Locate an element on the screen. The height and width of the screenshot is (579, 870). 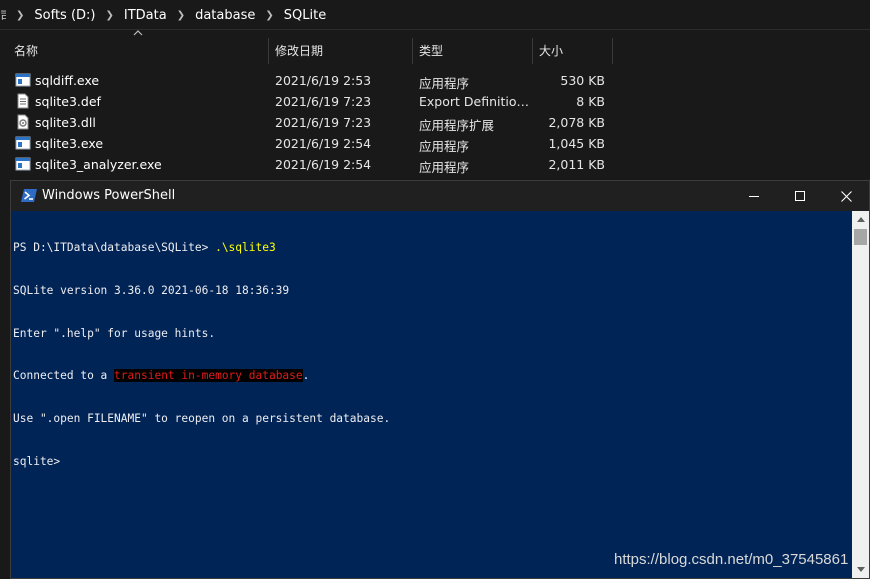
column-headers: 名称 修改日期 类型 大小 is located at coordinates (435, 51).